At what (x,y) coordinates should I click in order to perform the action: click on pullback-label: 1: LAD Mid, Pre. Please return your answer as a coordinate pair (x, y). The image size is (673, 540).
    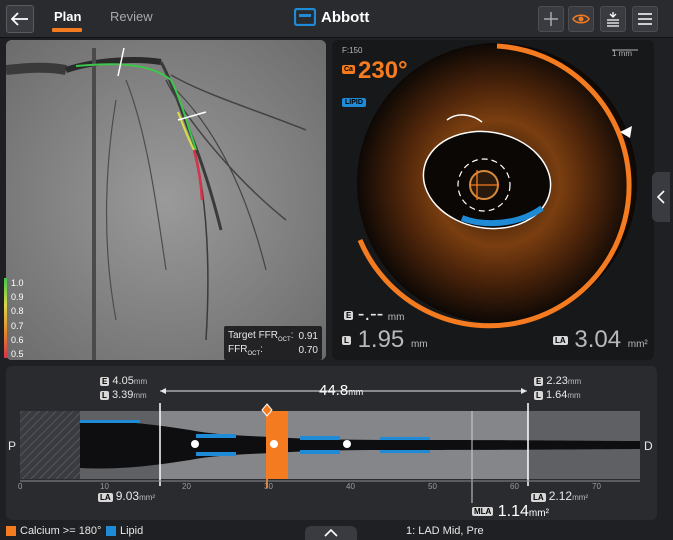
    Looking at the image, I should click on (445, 531).